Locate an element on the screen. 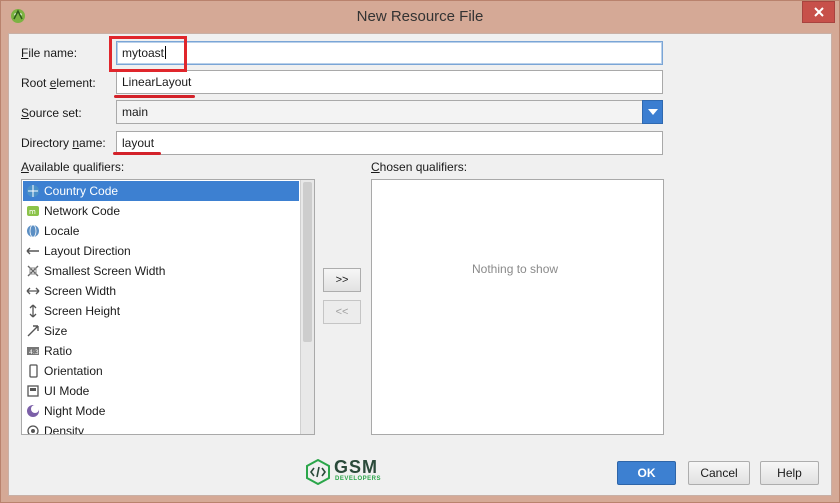 This screenshot has width=840, height=503. gsm-developers-logo: GSM DEVELOPERS is located at coordinates (350, 472).